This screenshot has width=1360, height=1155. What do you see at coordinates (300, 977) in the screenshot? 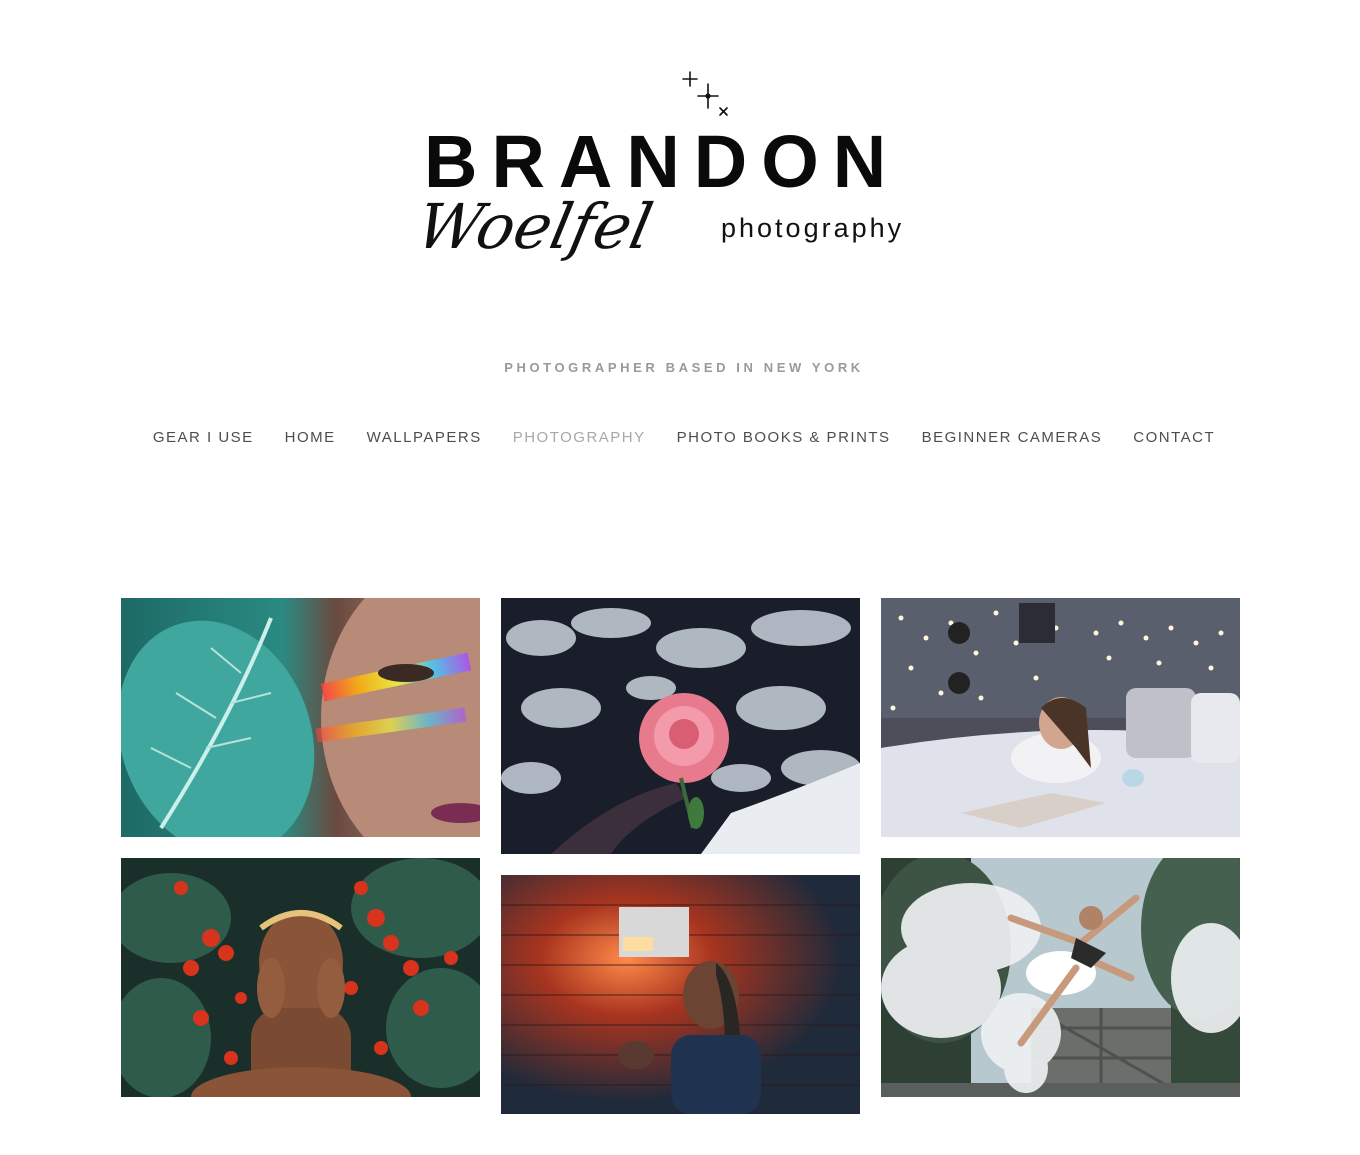
I see `gallery-photo-berries-portrait` at bounding box center [300, 977].